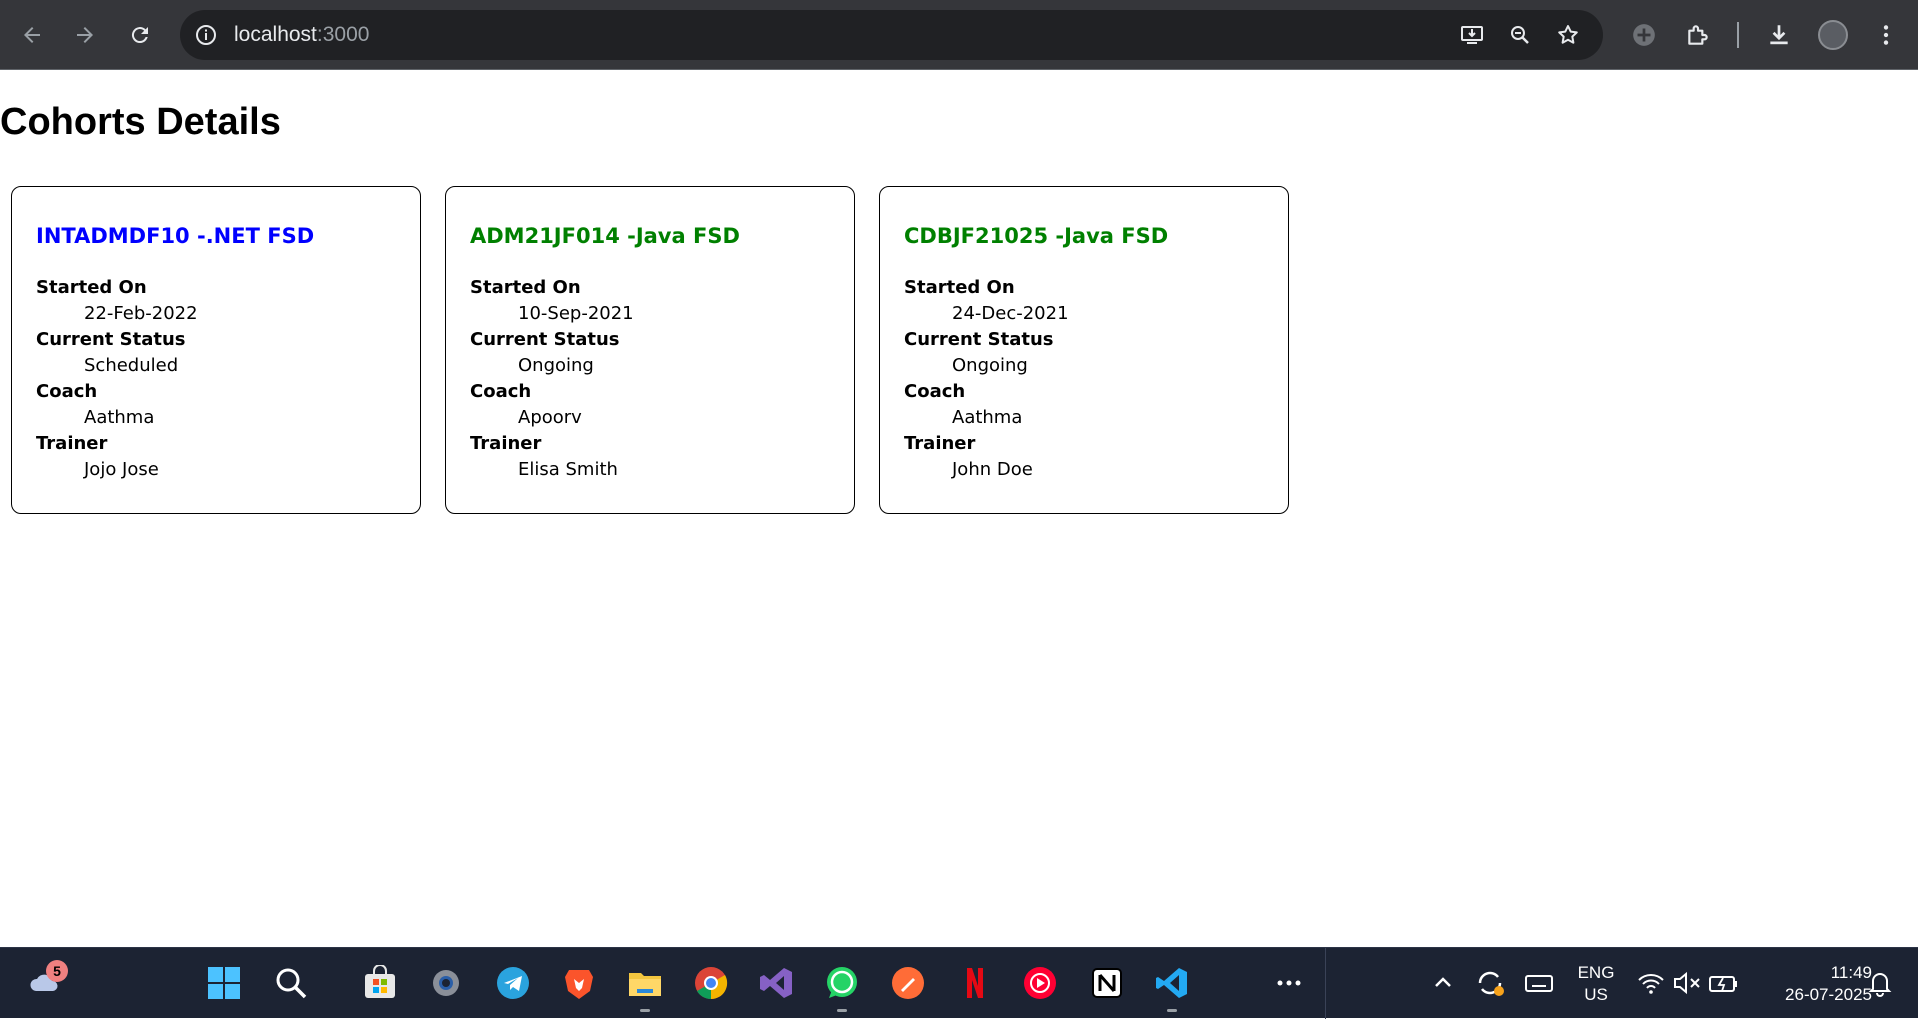 The height and width of the screenshot is (1019, 1918). I want to click on gear-icon, so click(446, 983).